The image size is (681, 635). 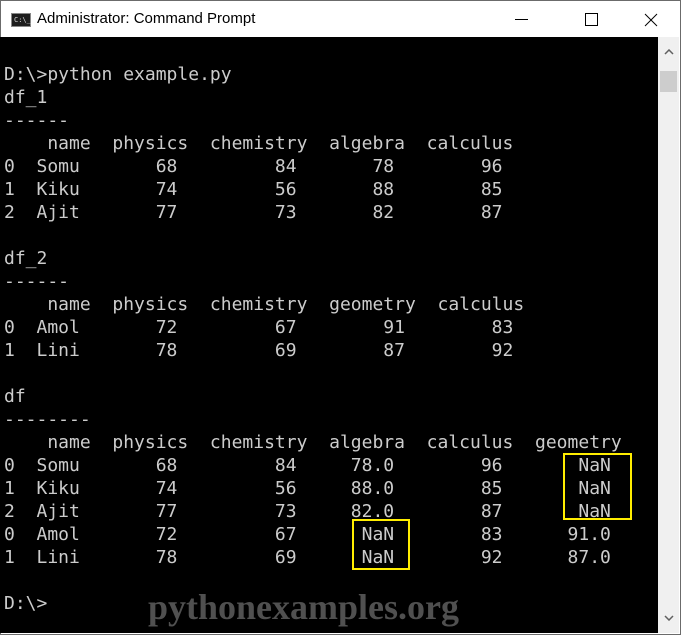 What do you see at coordinates (304, 607) in the screenshot?
I see `watermark: pythonexamples.org` at bounding box center [304, 607].